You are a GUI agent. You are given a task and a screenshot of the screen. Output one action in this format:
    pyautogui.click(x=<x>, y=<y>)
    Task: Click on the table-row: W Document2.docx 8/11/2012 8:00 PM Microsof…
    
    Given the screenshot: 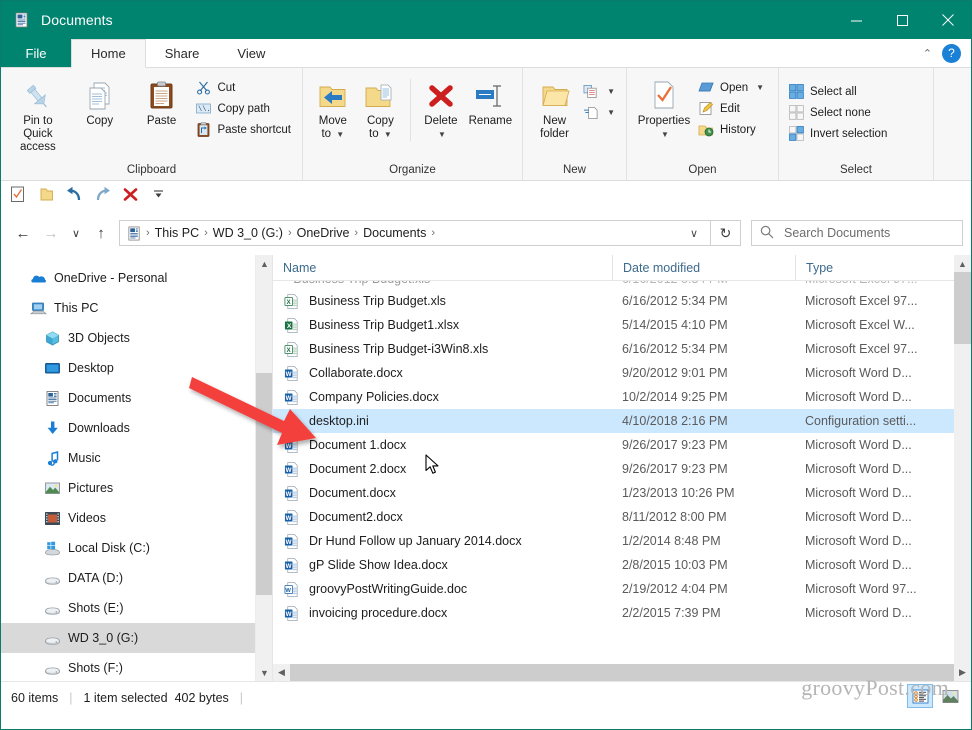 What is the action you would take?
    pyautogui.click(x=613, y=517)
    